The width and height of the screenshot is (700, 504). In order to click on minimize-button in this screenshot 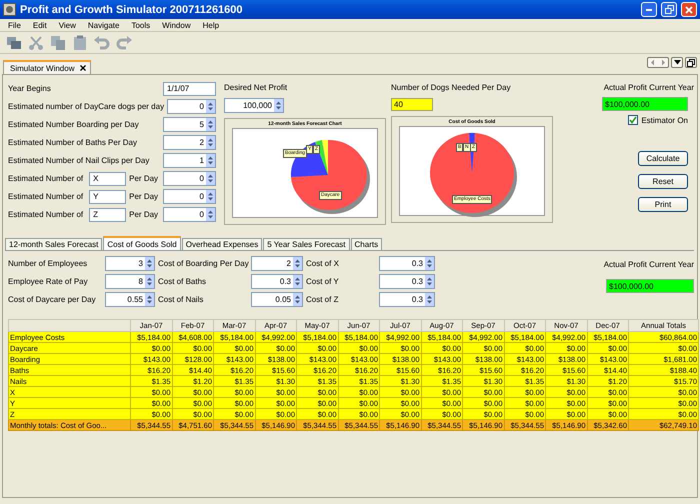, I will do `click(649, 9)`.